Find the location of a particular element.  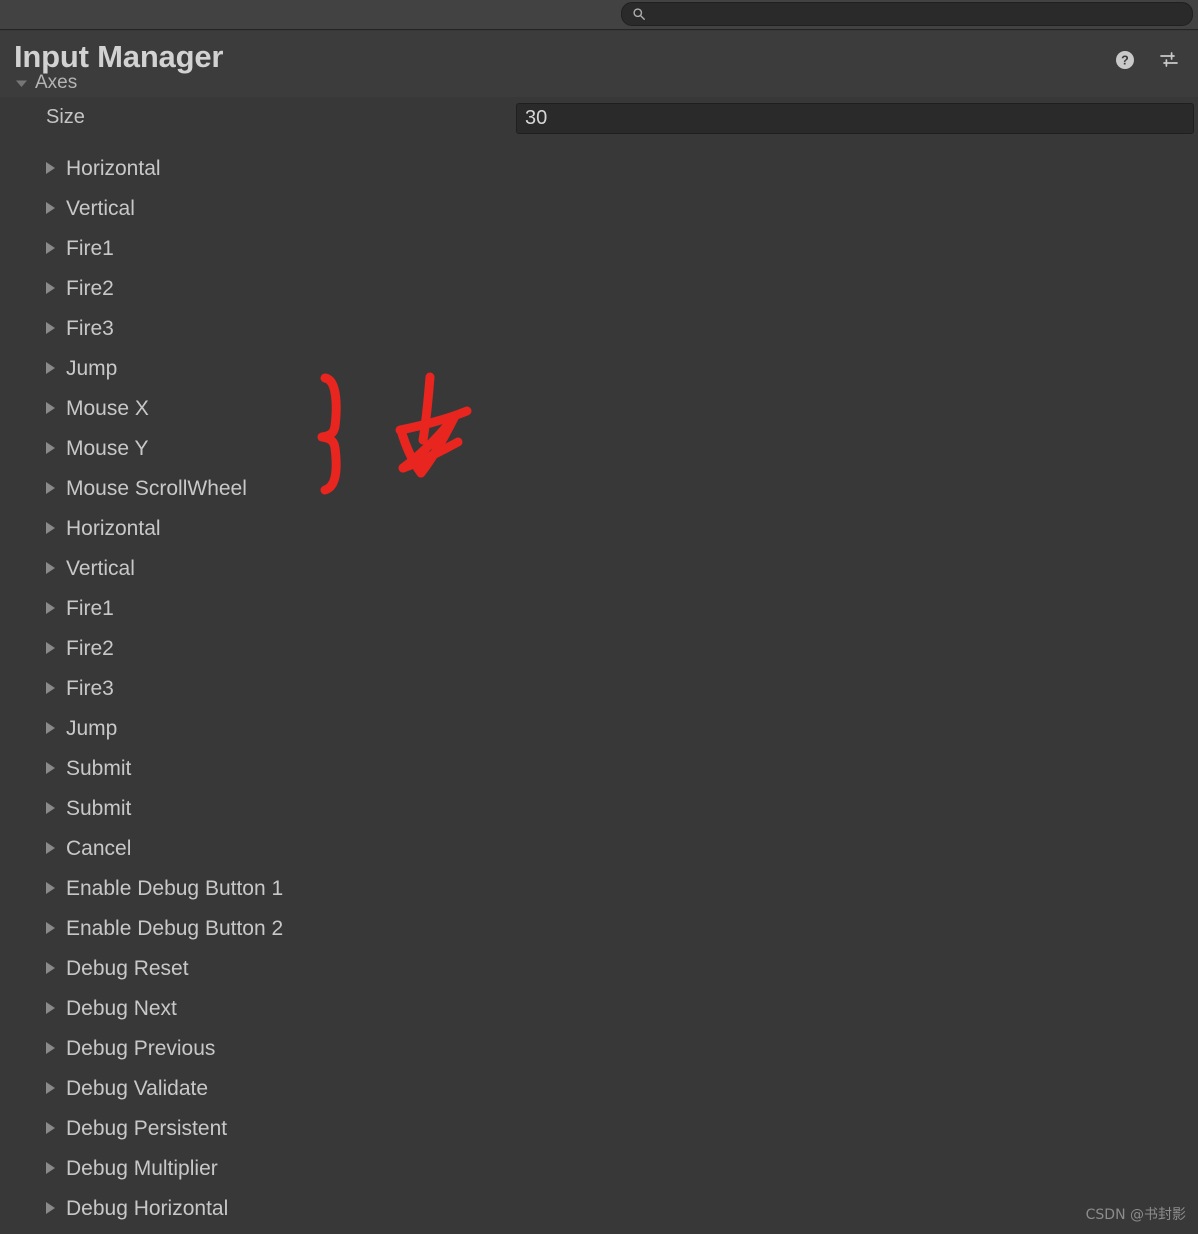

axis-row: Debug Horizontal is located at coordinates (599, 1208).